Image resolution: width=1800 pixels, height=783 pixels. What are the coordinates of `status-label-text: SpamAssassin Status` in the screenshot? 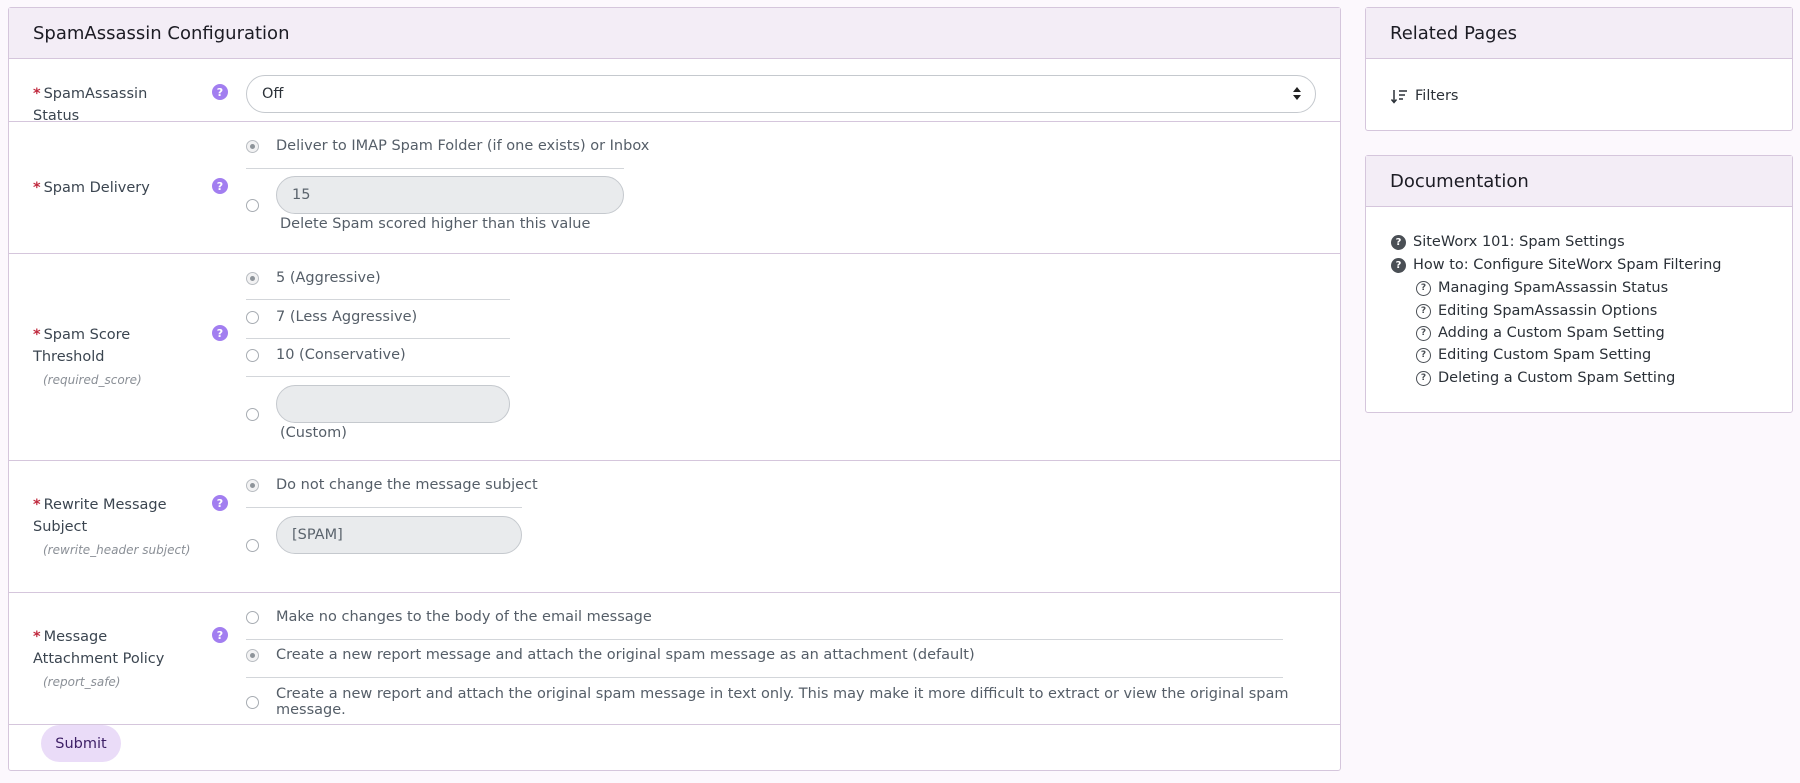 It's located at (90, 105).